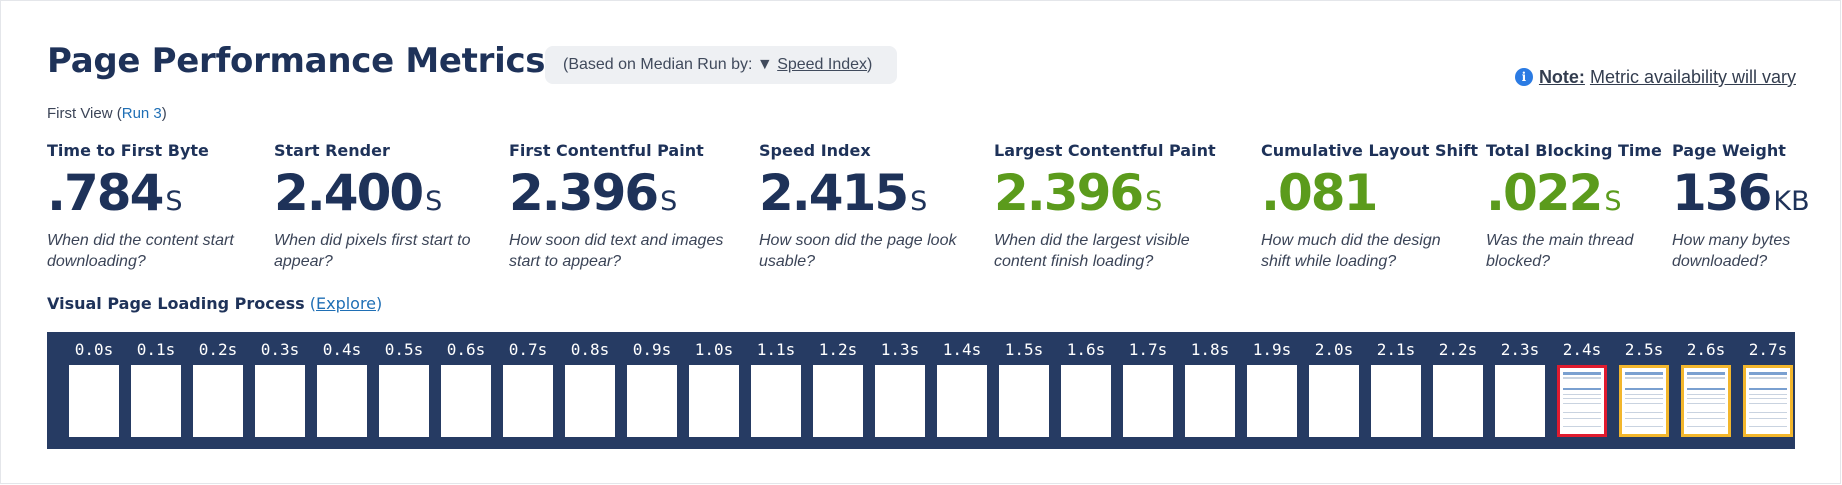 This screenshot has height=485, width=1842. I want to click on visual-progress-heading: Visual Page Loading Process (Explore), so click(214, 303).